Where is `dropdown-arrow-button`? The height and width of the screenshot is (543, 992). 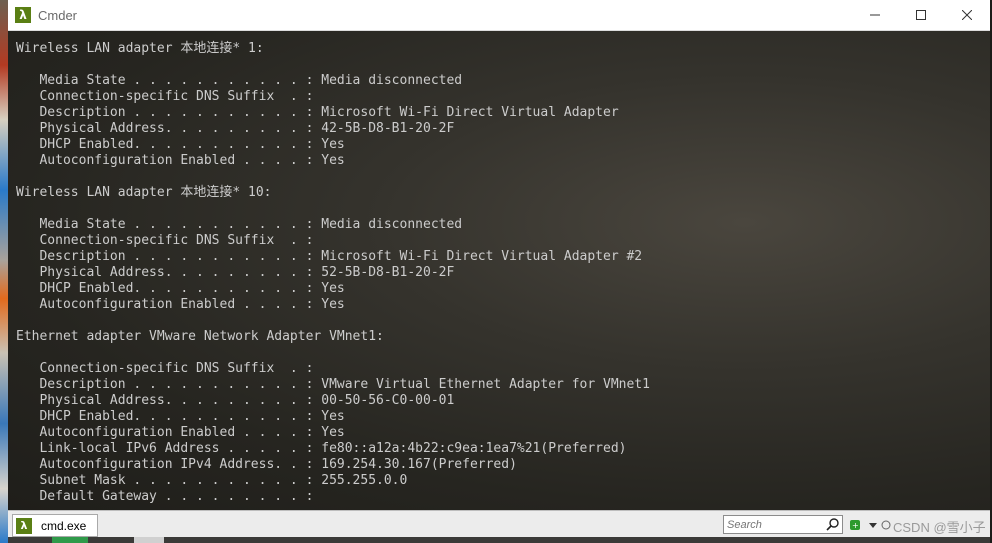
dropdown-arrow-button is located at coordinates (873, 525).